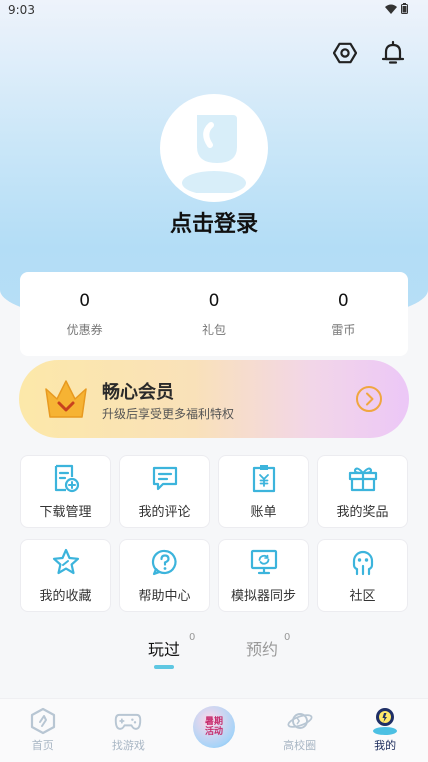 This screenshot has width=428, height=762. I want to click on nav-find-games: 找游戏, so click(129, 730).